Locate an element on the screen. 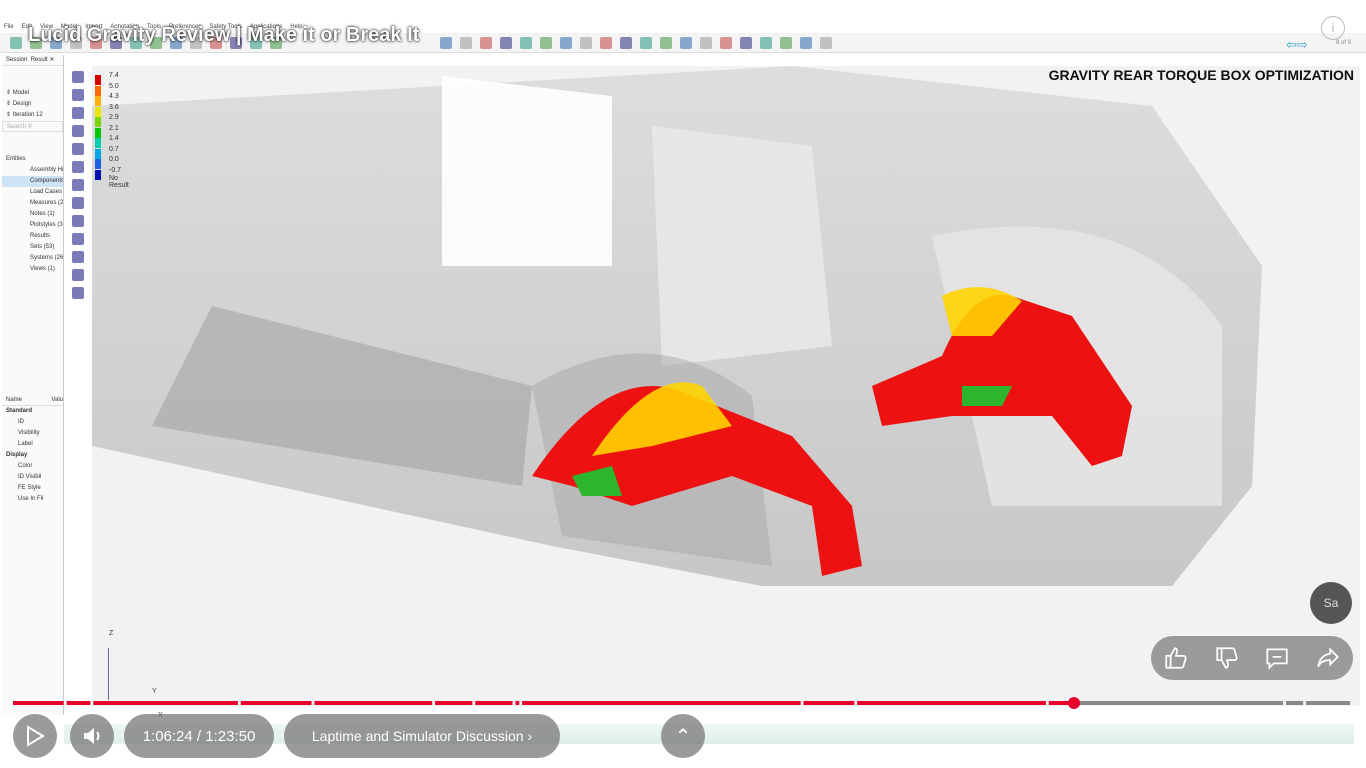 The image size is (1366, 768). entity-item: Notes (1) is located at coordinates (32, 214).